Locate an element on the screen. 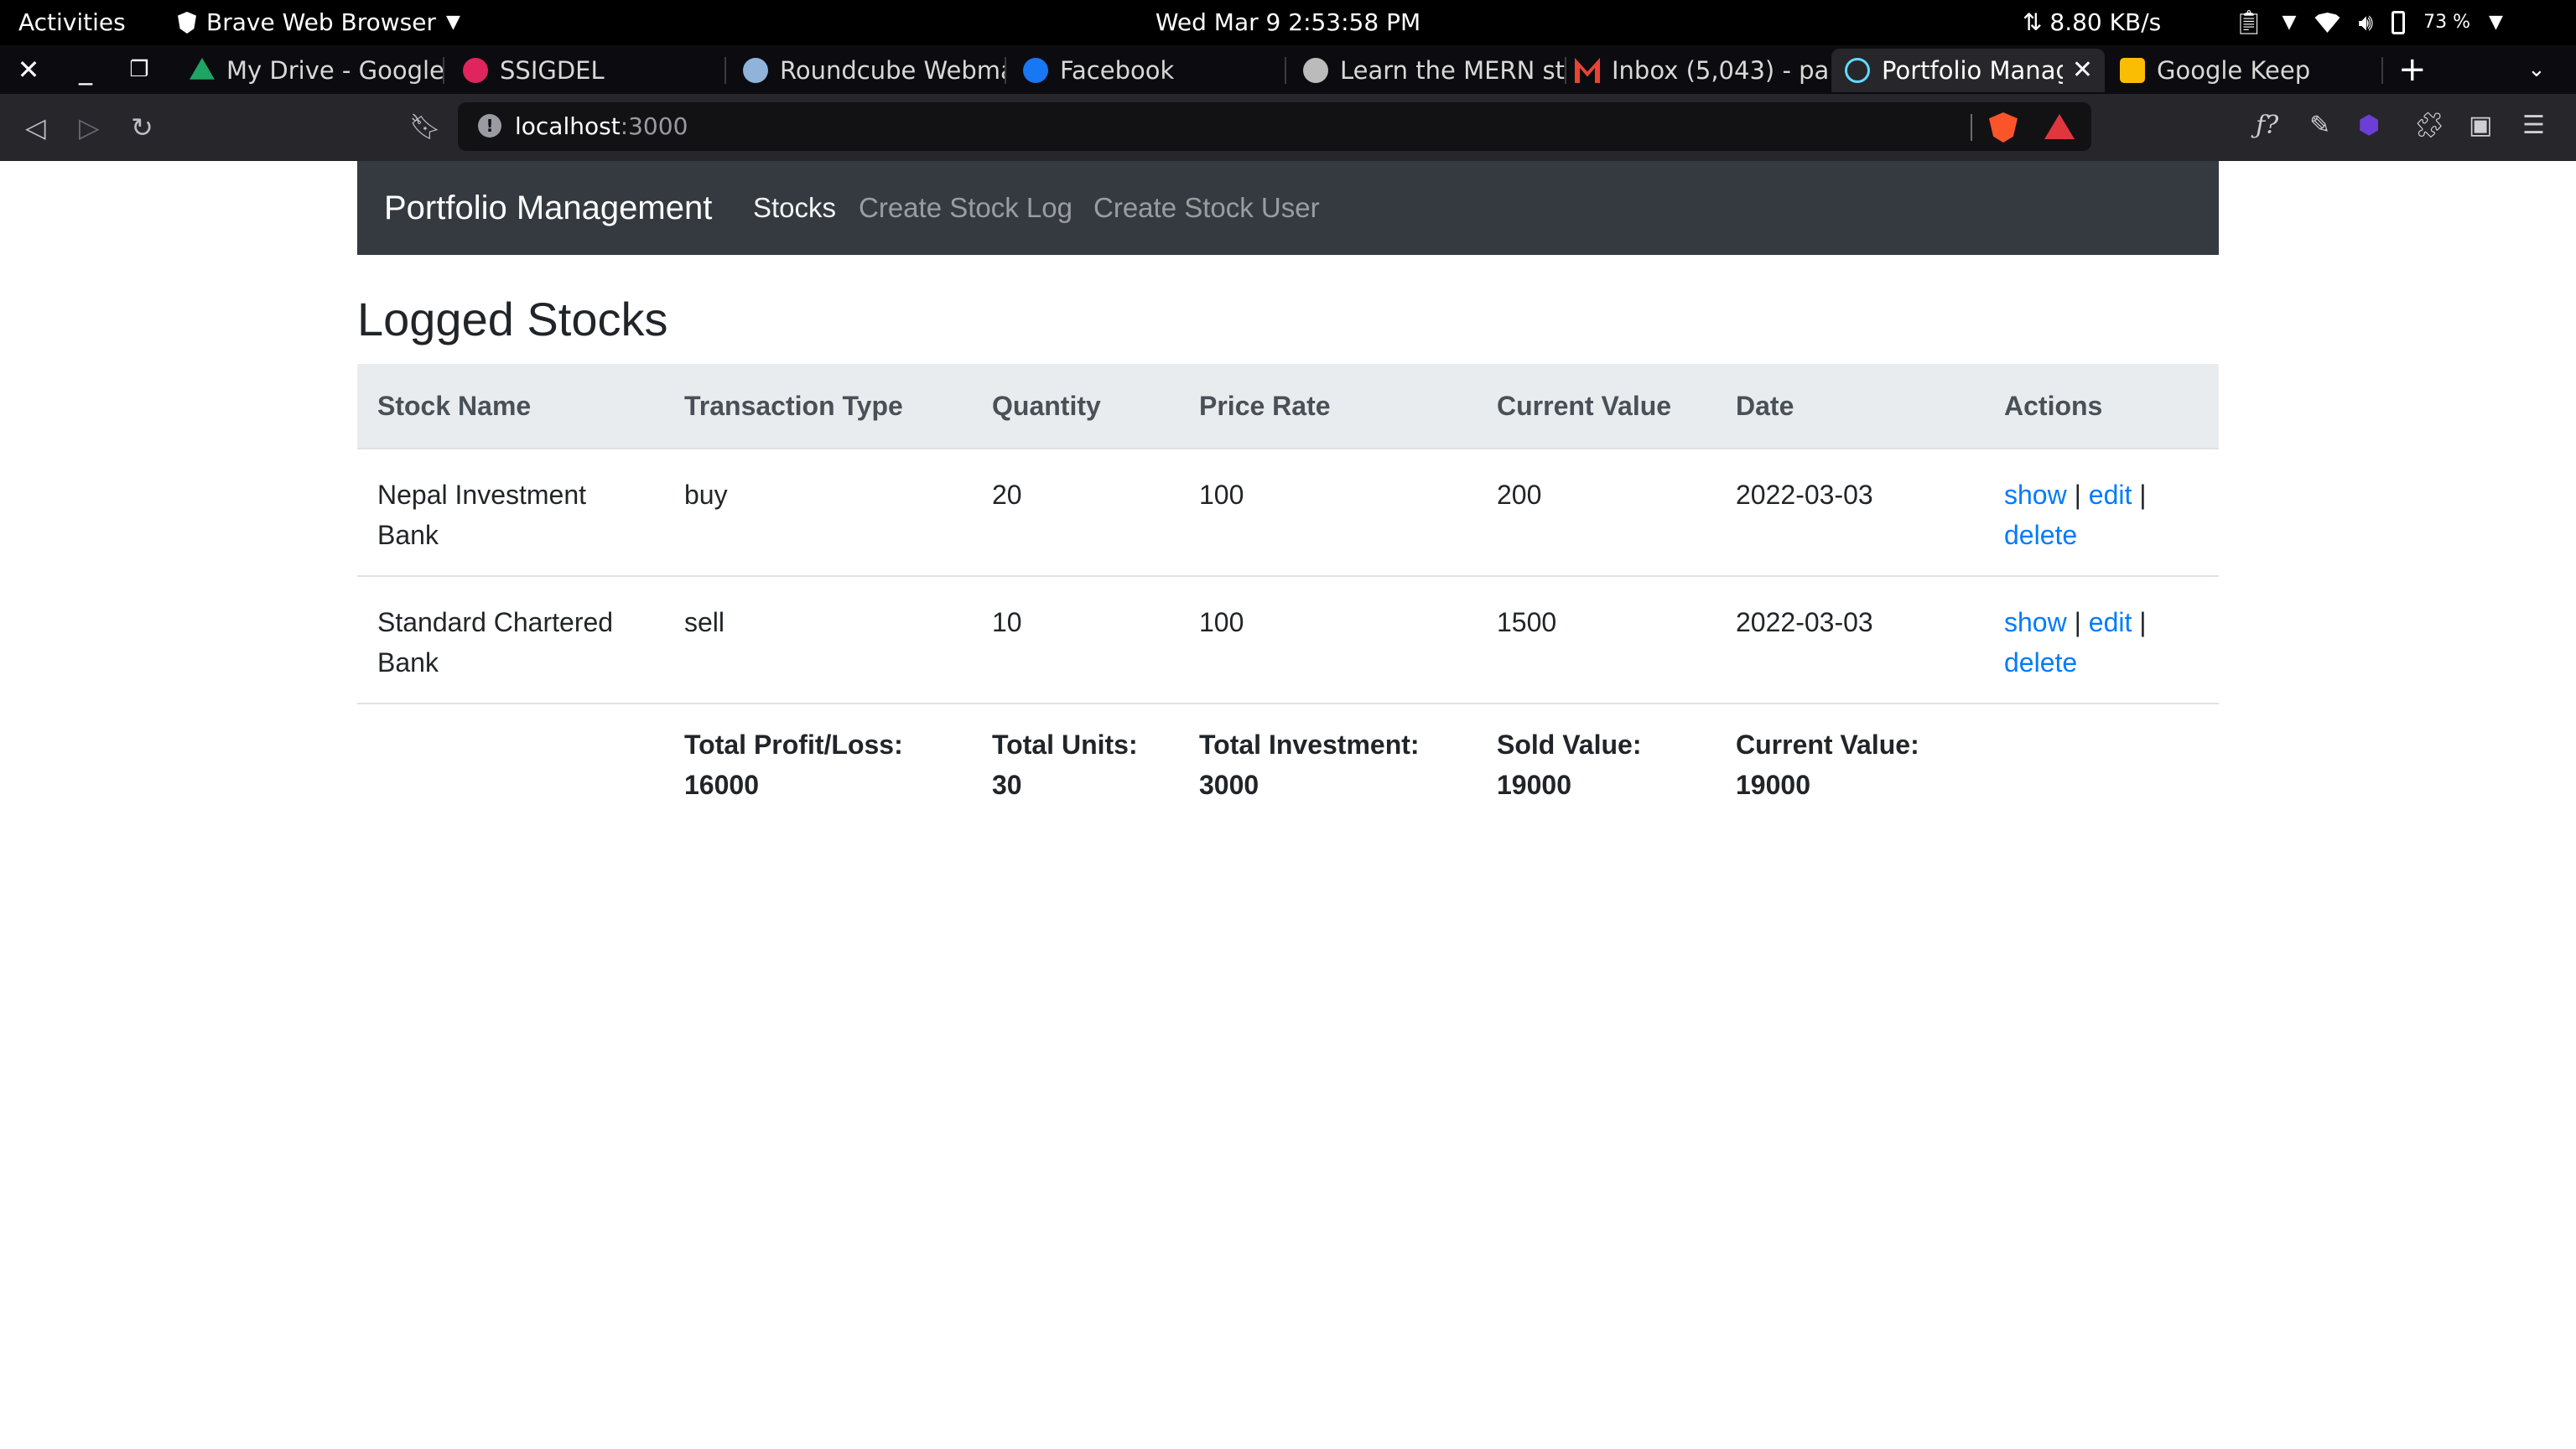 The width and height of the screenshot is (2576, 1449). new-tab-button: + is located at coordinates (2412, 69).